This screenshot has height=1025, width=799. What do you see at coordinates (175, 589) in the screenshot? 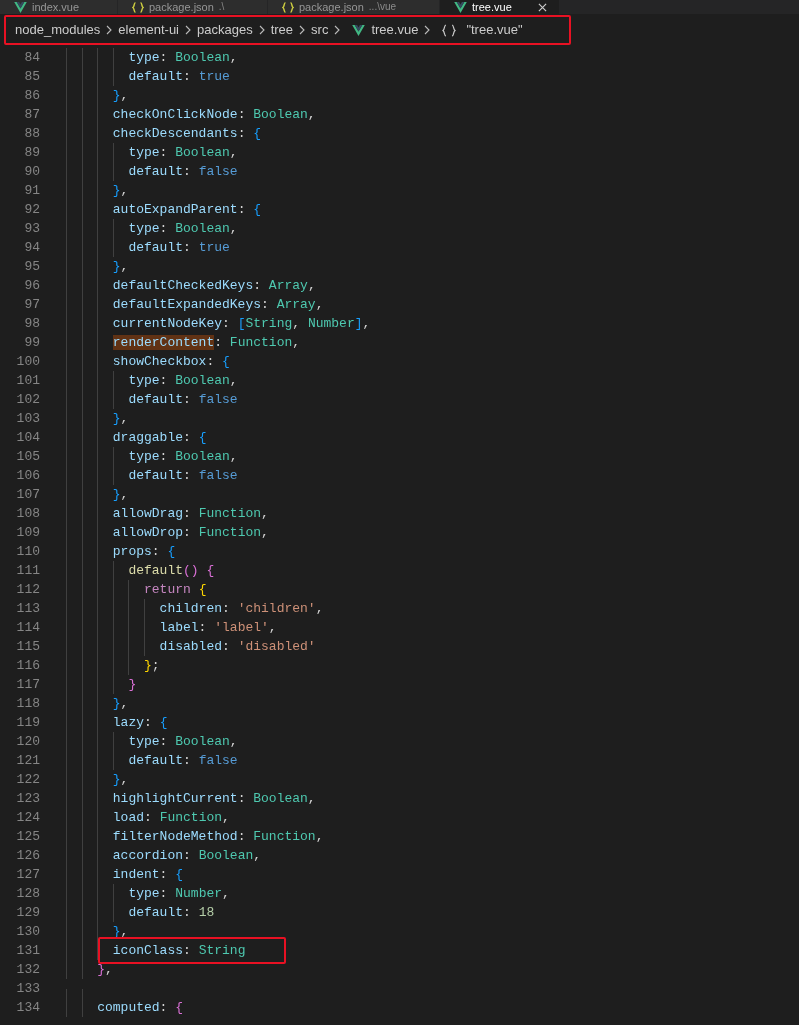
I see `code-line: return {` at bounding box center [175, 589].